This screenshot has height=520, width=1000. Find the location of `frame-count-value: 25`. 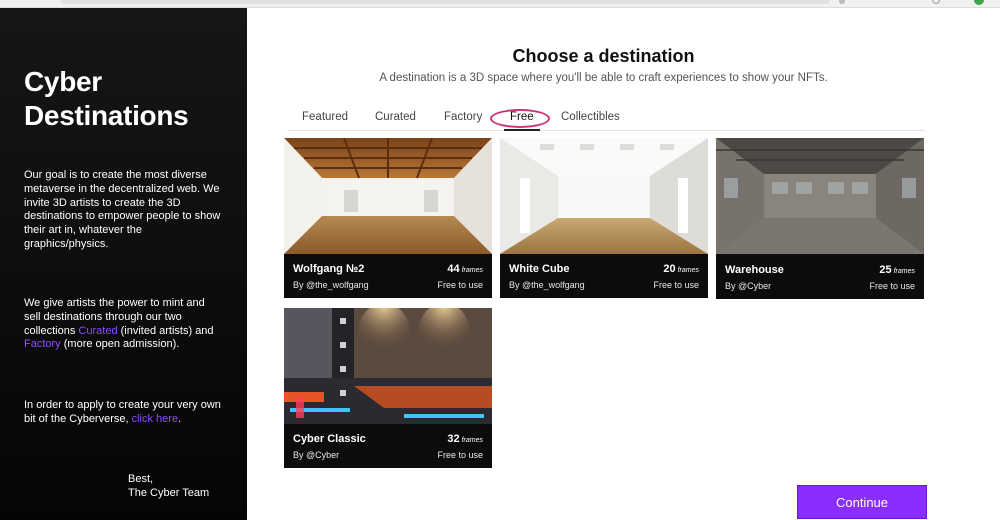

frame-count-value: 25 is located at coordinates (885, 270).